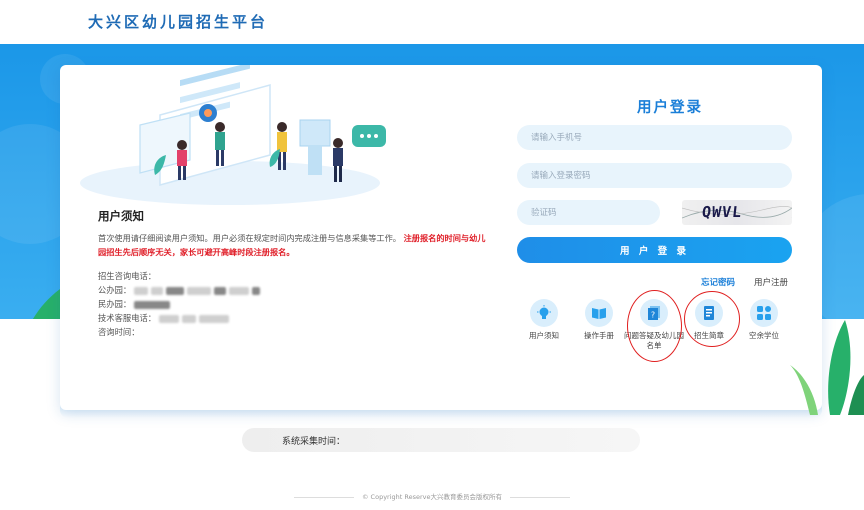  I want to click on private-kindergarten-phone: 民办园：, so click(134, 304).